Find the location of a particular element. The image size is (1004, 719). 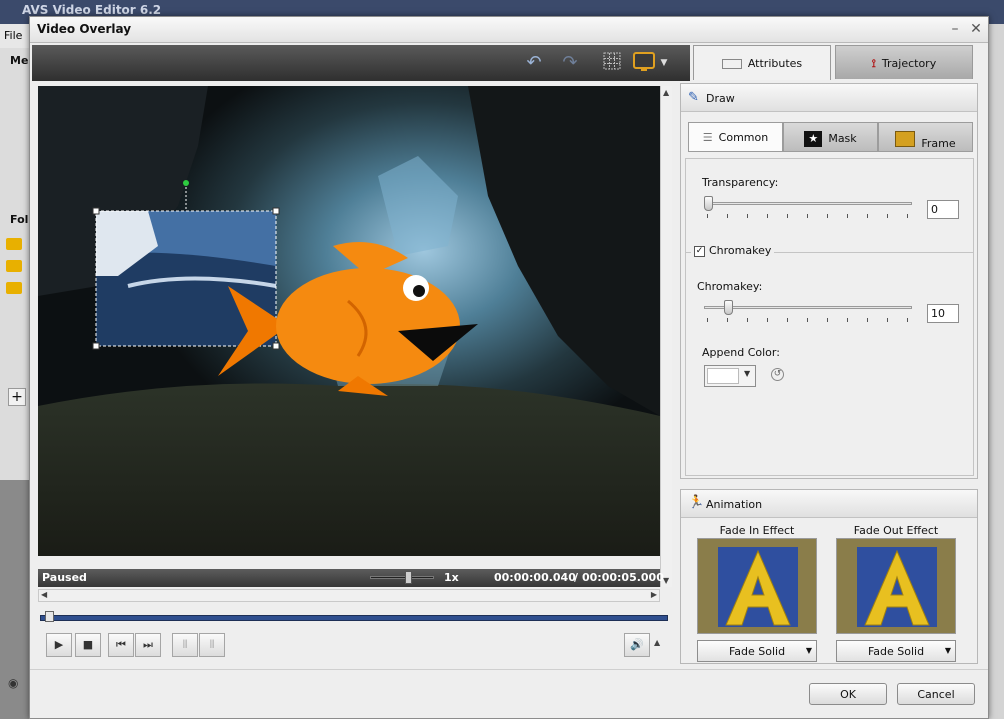

footer-divider is located at coordinates (509, 669).